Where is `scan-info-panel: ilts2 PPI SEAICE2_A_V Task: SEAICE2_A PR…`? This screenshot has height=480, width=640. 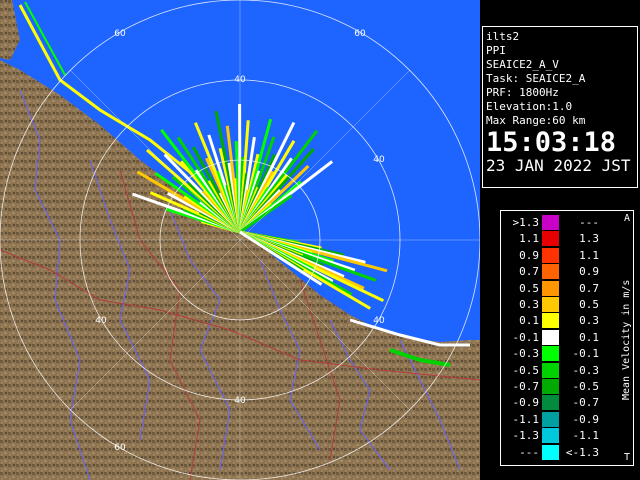
scan-info-panel: ilts2 PPI SEAICE2_A_V Task: SEAICE2_A PR… is located at coordinates (560, 107).